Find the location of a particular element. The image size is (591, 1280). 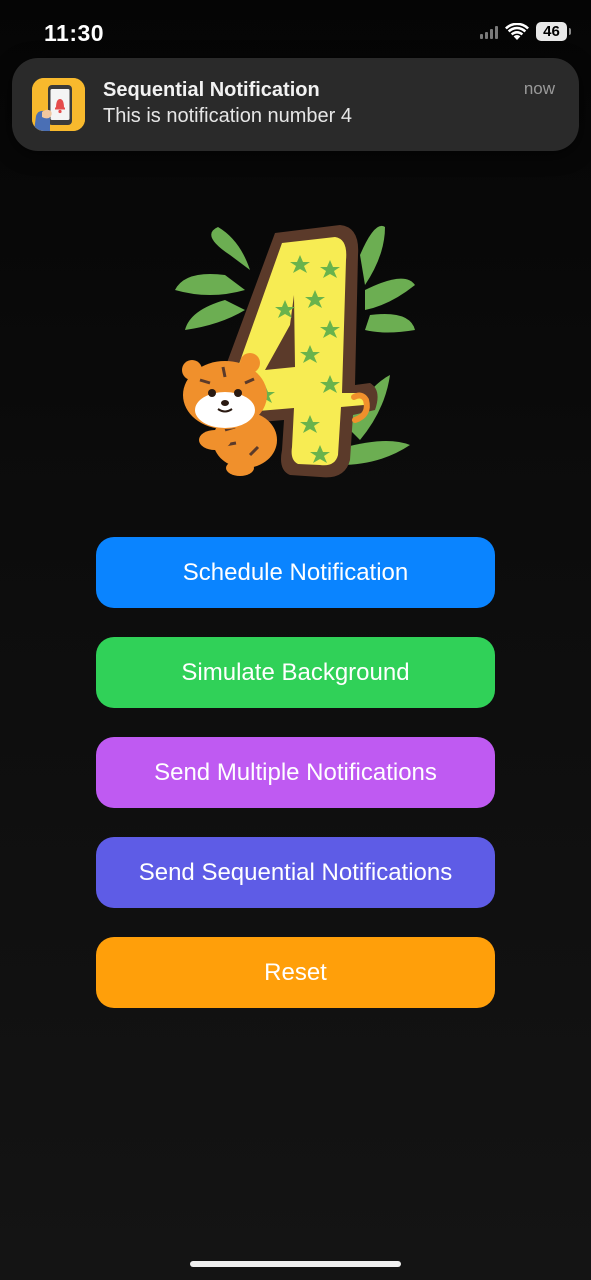

wifi-icon is located at coordinates (517, 31).